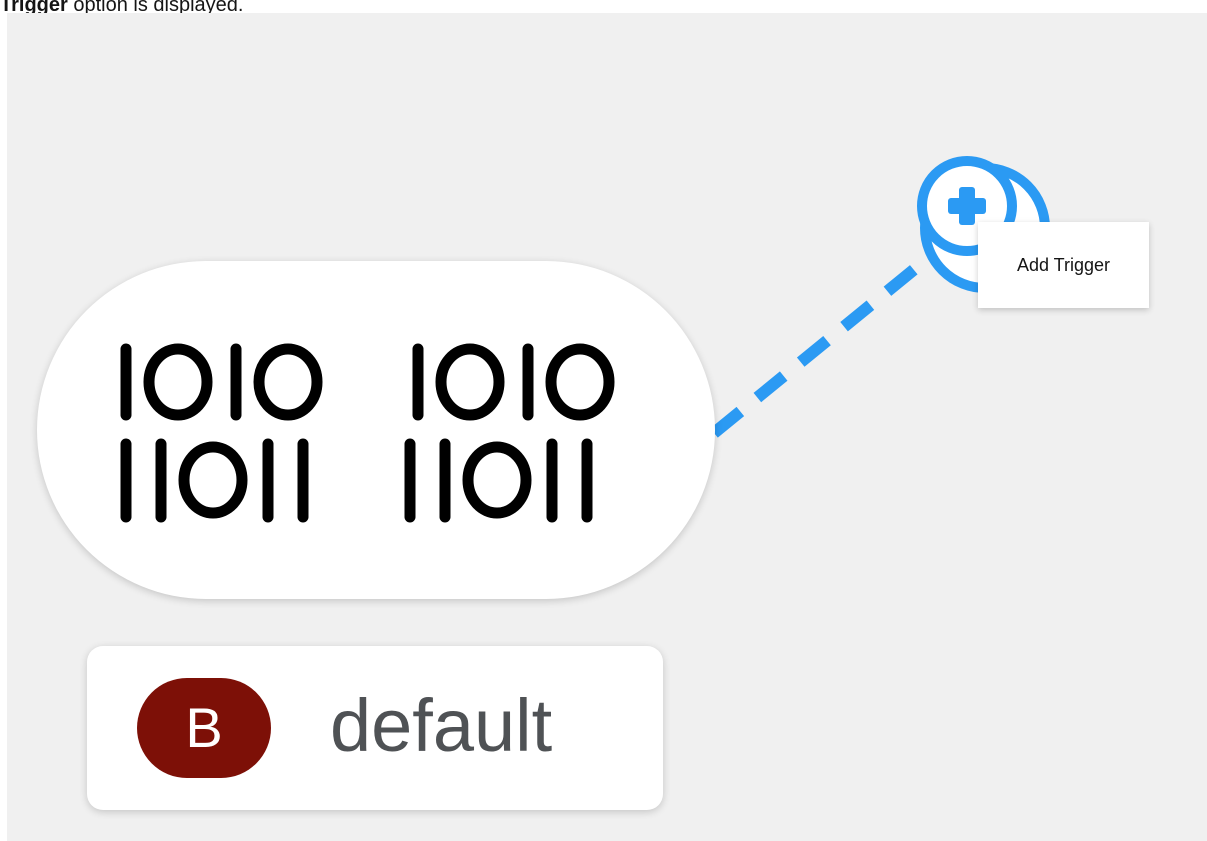  What do you see at coordinates (1063, 265) in the screenshot?
I see `add-trigger-tooltip: Add Trigger` at bounding box center [1063, 265].